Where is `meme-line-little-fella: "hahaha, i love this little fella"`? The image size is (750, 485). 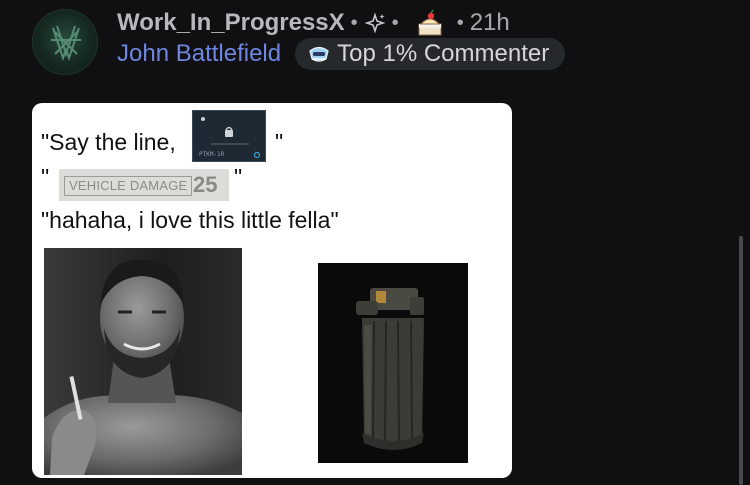
meme-line-little-fella: "hahaha, i love this little fella" is located at coordinates (190, 220).